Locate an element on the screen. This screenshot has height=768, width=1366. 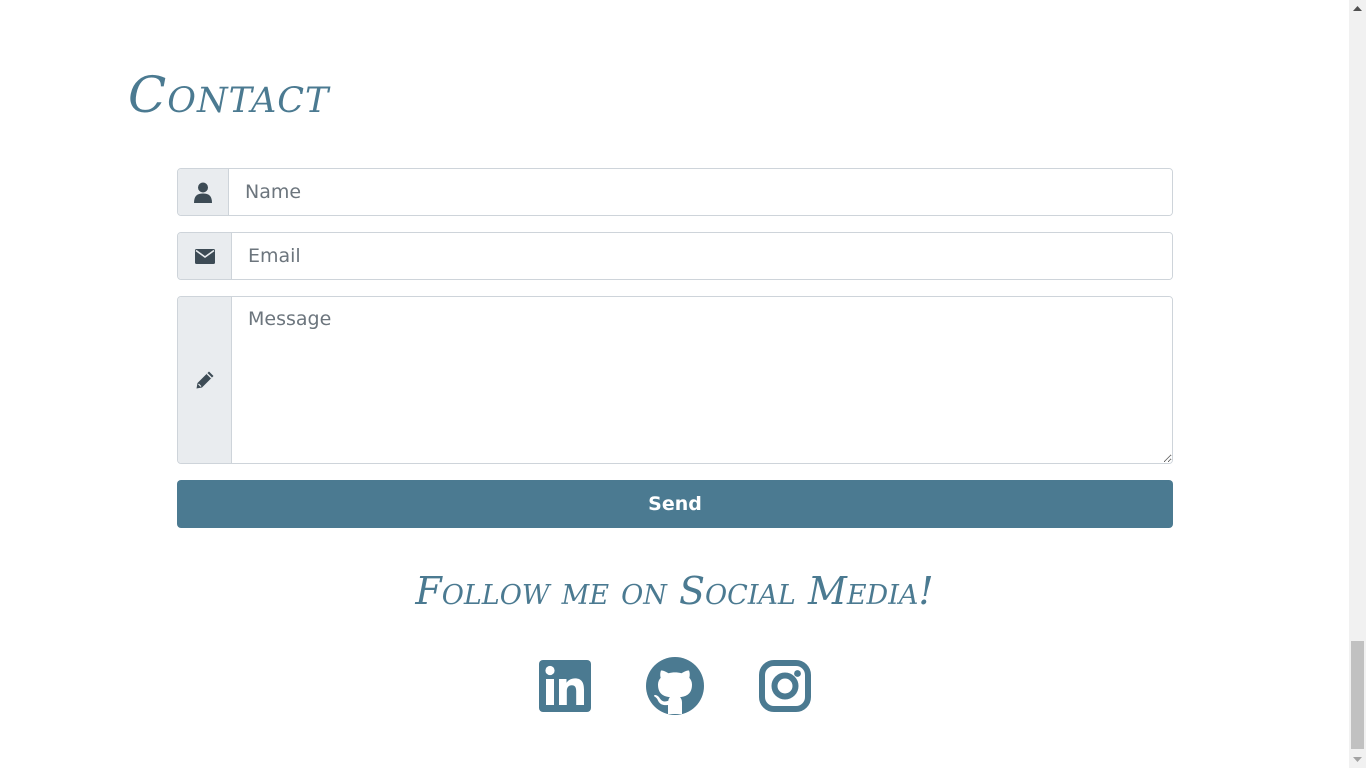
email-input-group is located at coordinates (675, 256).